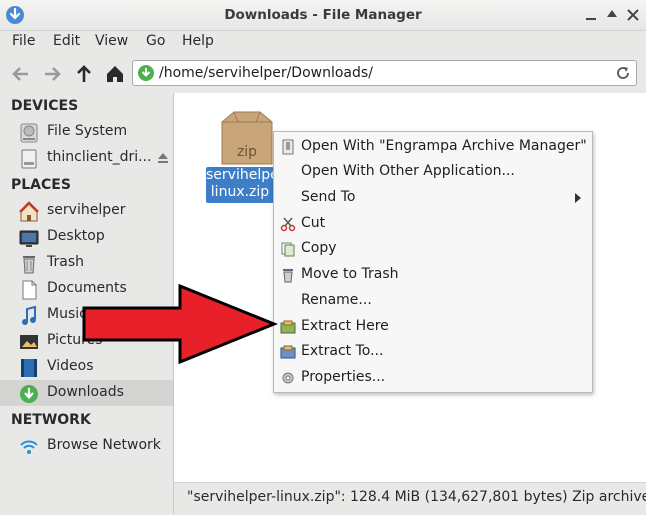  What do you see at coordinates (313, 223) in the screenshot?
I see `menu-label: Cut` at bounding box center [313, 223].